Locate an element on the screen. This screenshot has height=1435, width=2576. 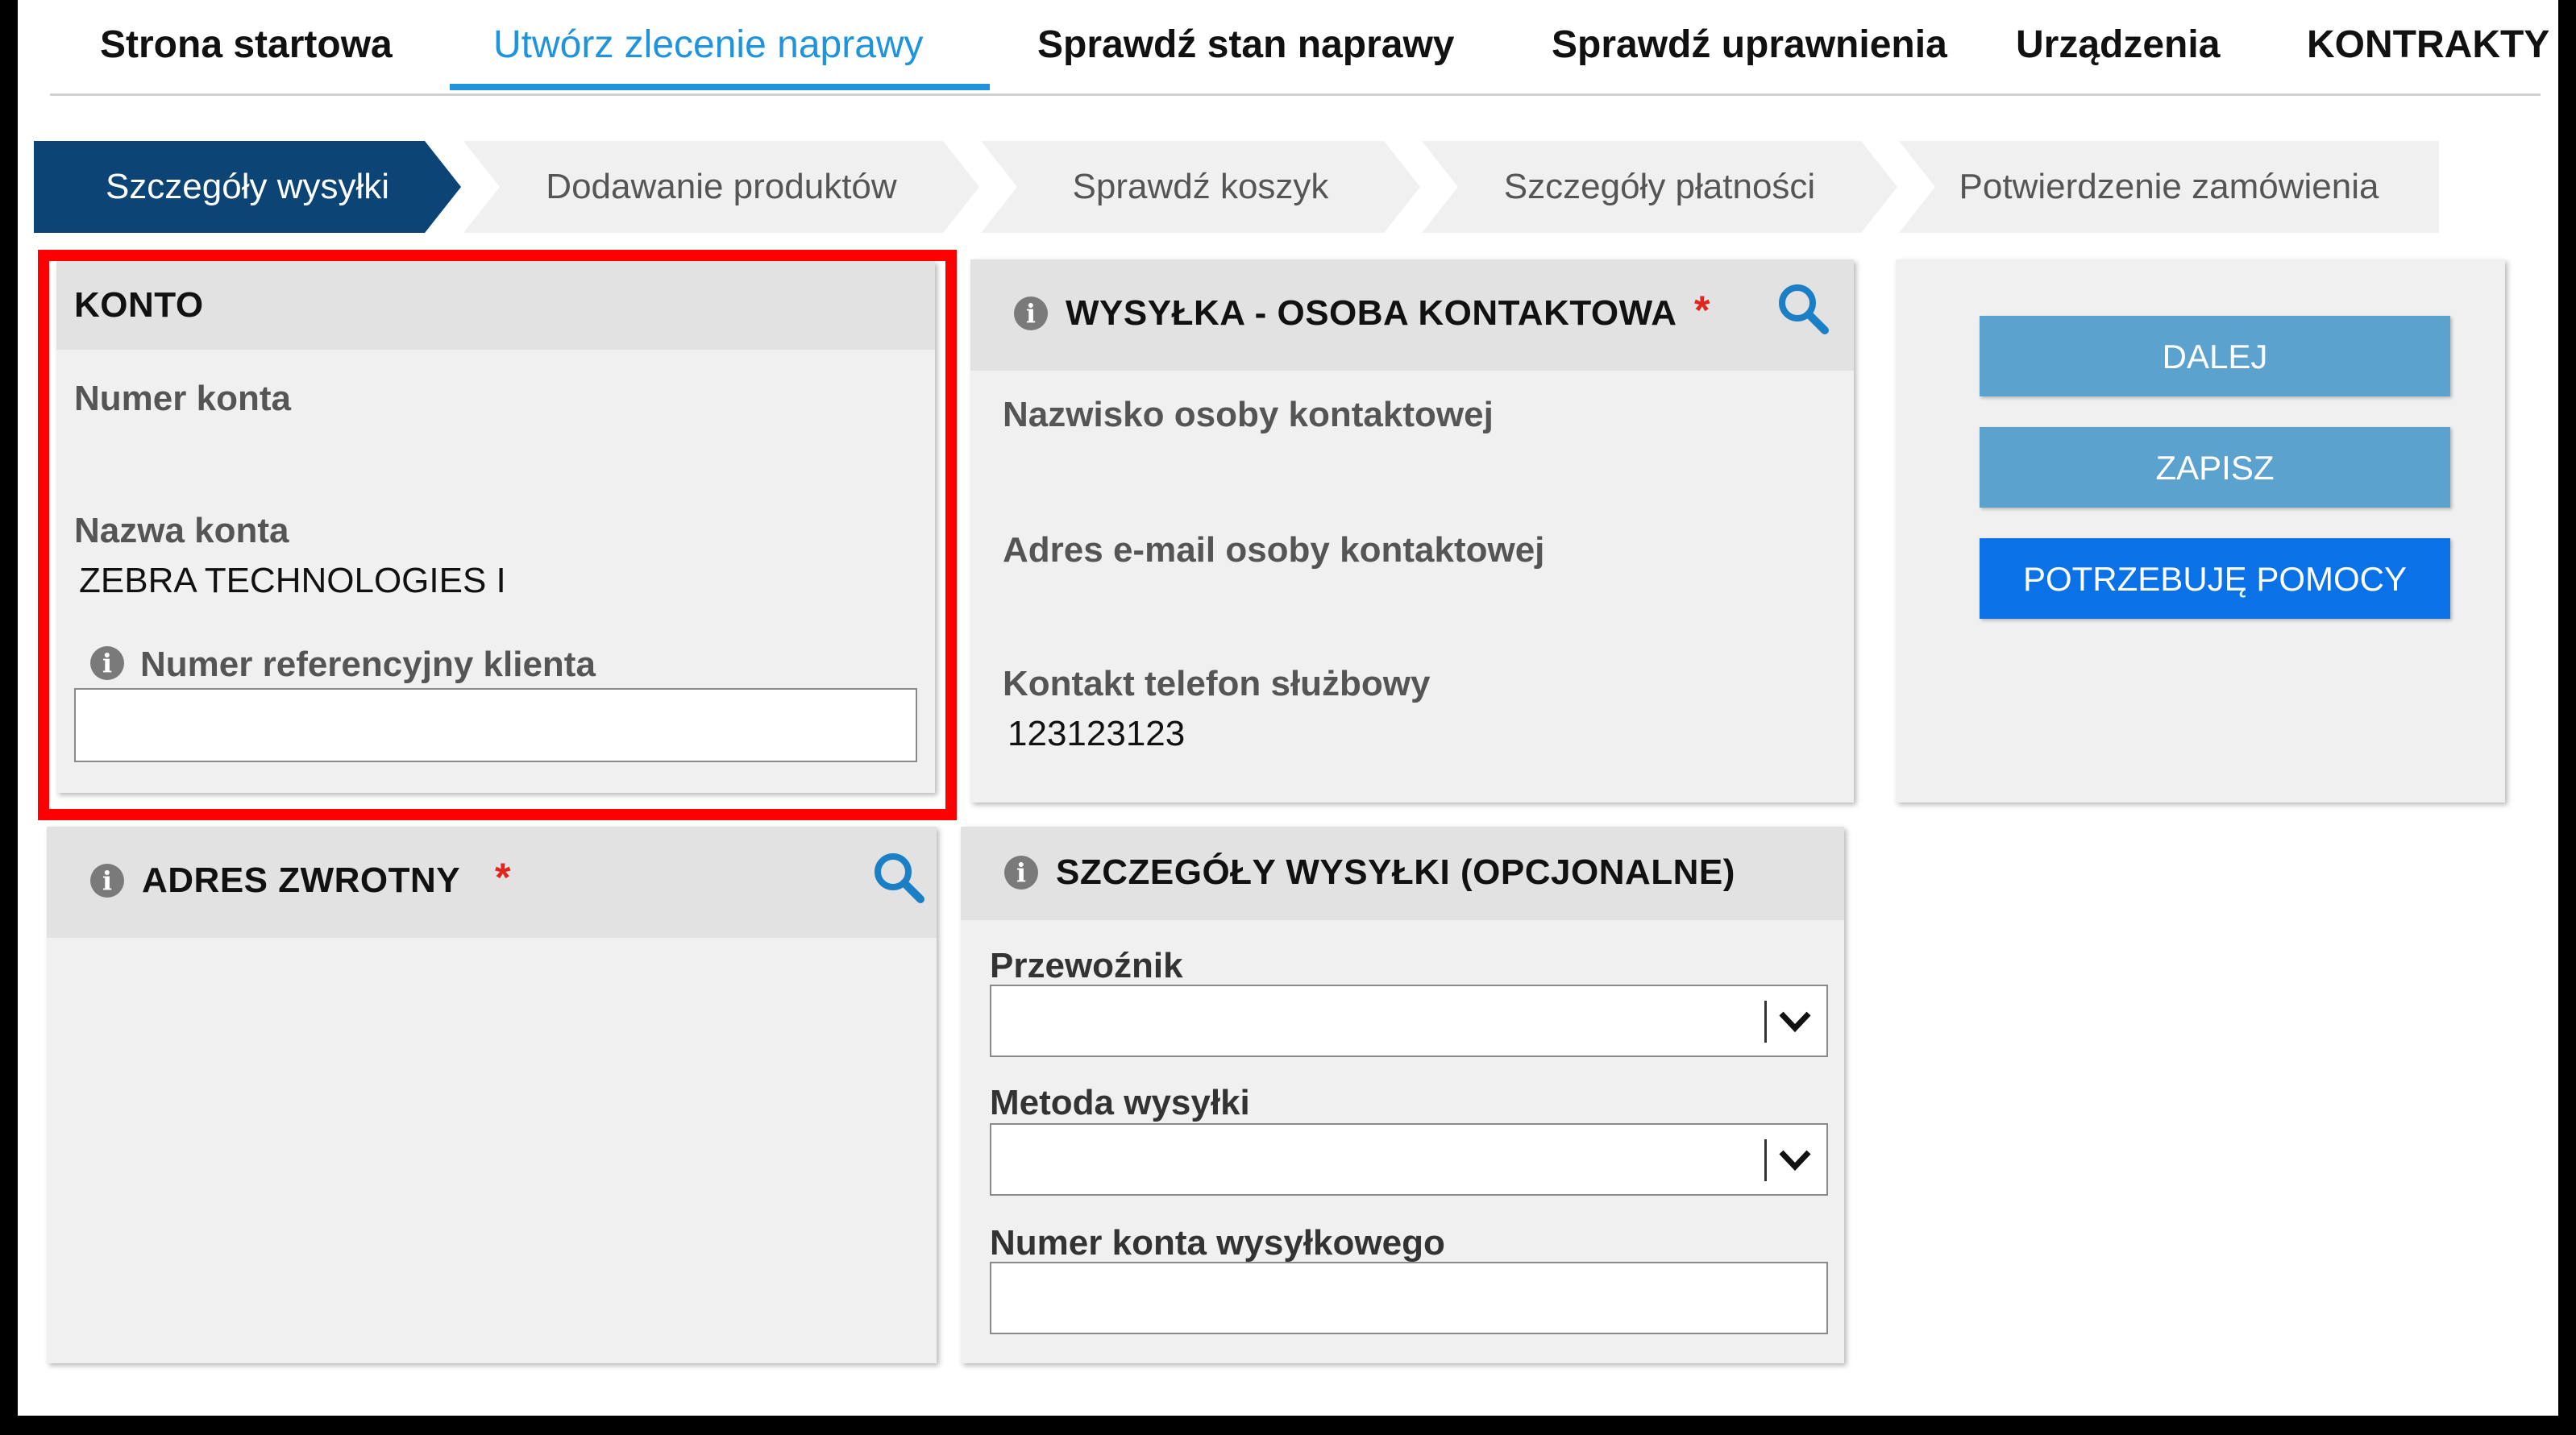
return-address-header: i ADRES ZWROTNY * is located at coordinates (492, 882).